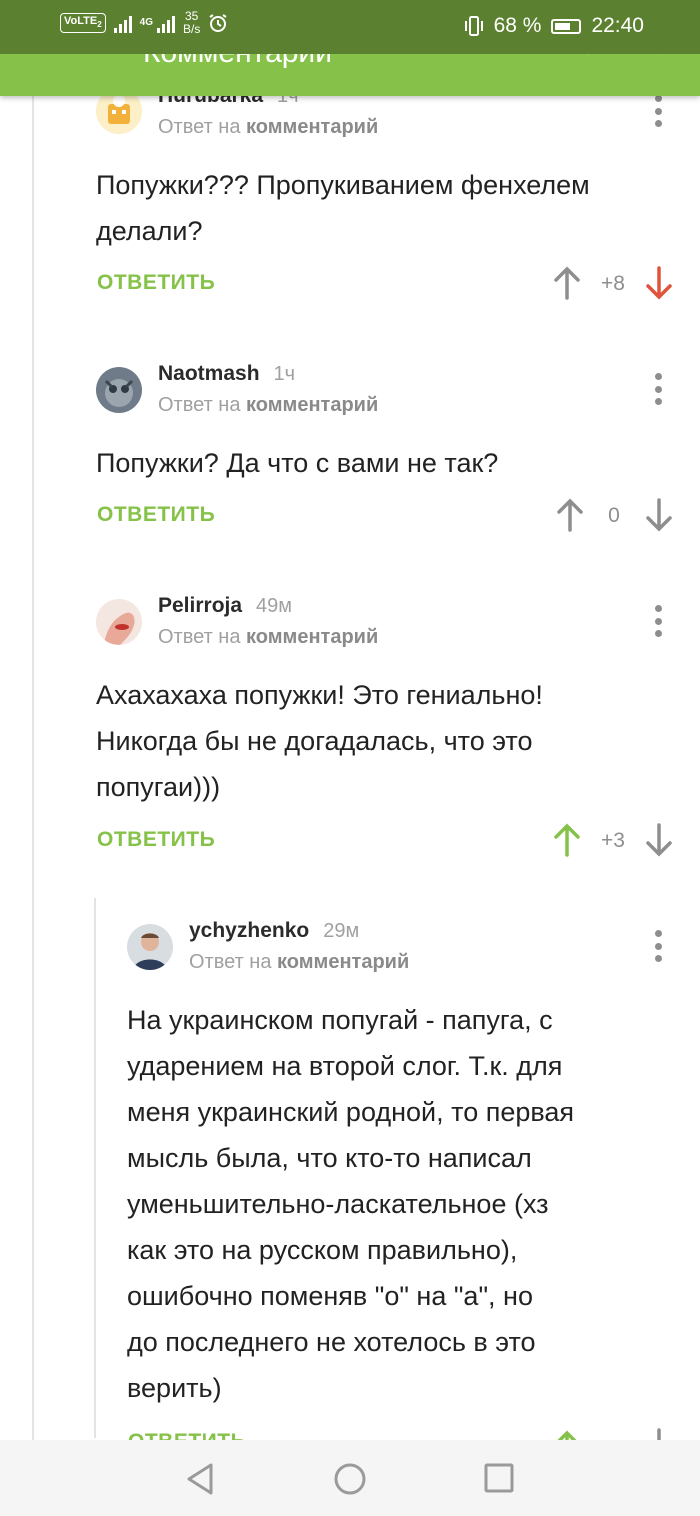 Image resolution: width=700 pixels, height=1516 pixels. I want to click on comment-time: 1ч, so click(284, 374).